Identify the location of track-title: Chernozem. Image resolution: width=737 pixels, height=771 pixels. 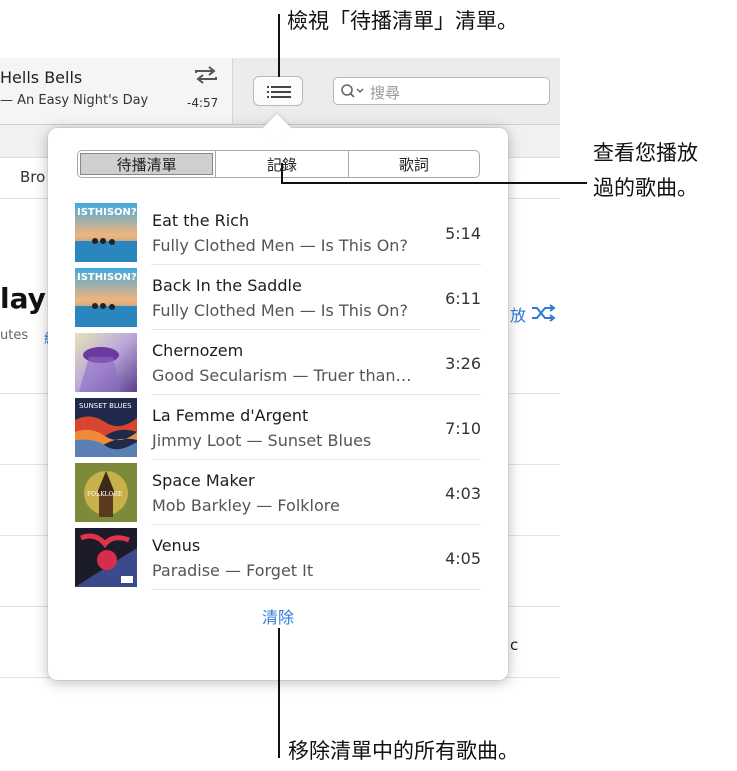
(198, 350).